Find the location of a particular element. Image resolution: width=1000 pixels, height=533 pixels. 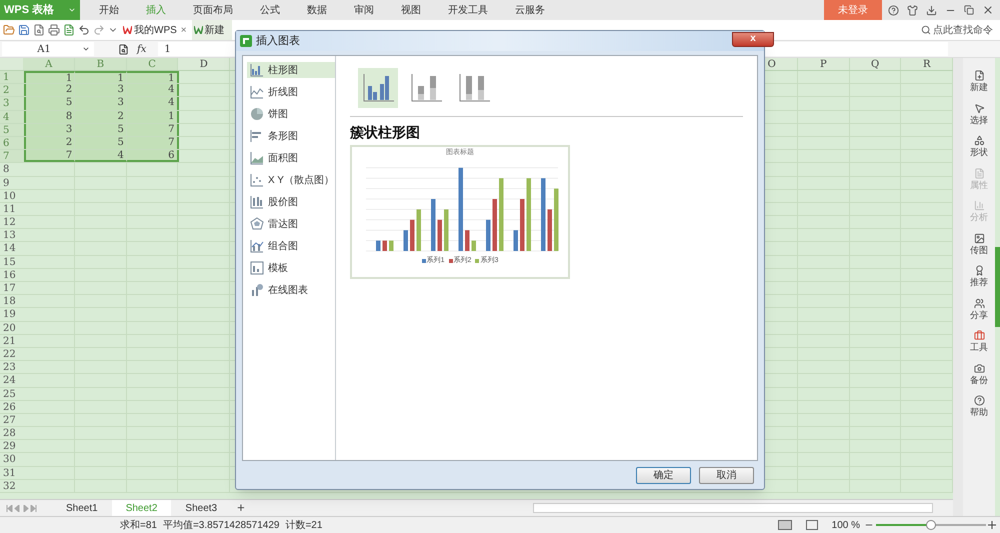

close-icon is located at coordinates (988, 10).